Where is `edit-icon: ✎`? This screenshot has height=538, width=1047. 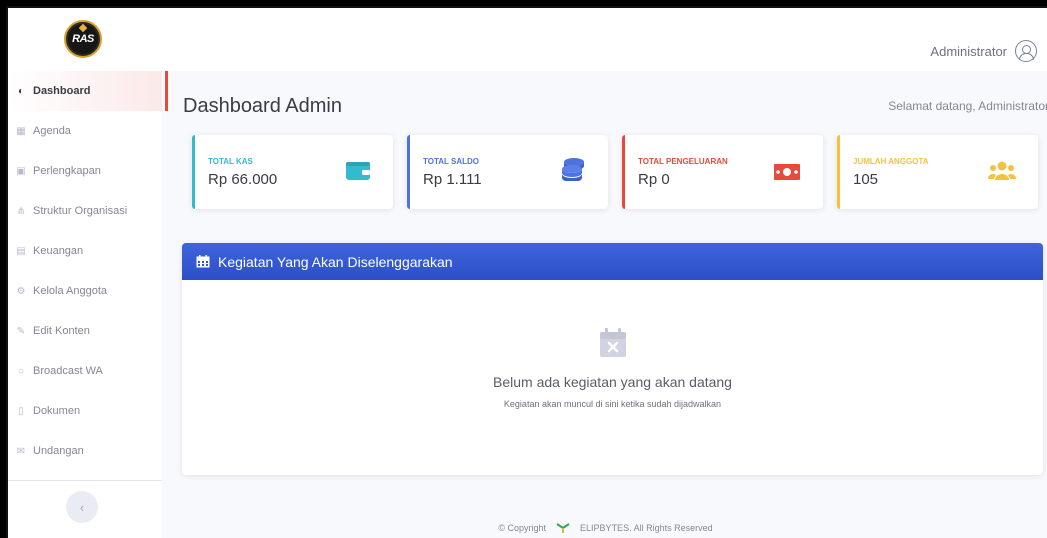
edit-icon: ✎ is located at coordinates (21, 331).